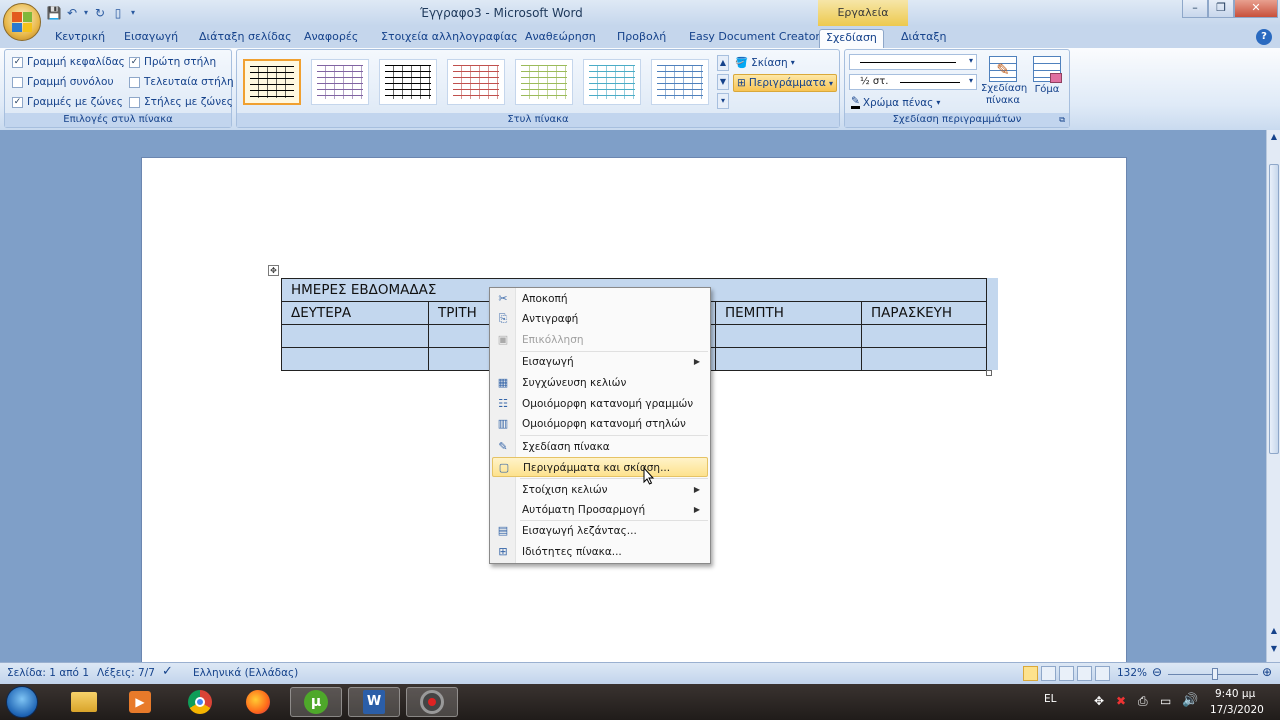  Describe the element at coordinates (600, 299) in the screenshot. I see `menu-item-cut: ✂ Αποκοπή` at that location.